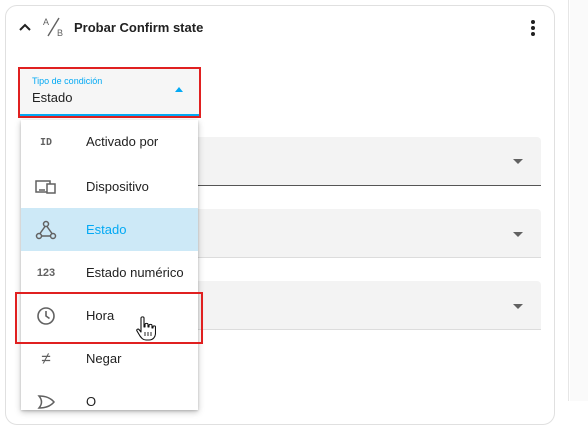 The image size is (588, 425). What do you see at coordinates (139, 27) in the screenshot?
I see `card-title: Probar Confirm state` at bounding box center [139, 27].